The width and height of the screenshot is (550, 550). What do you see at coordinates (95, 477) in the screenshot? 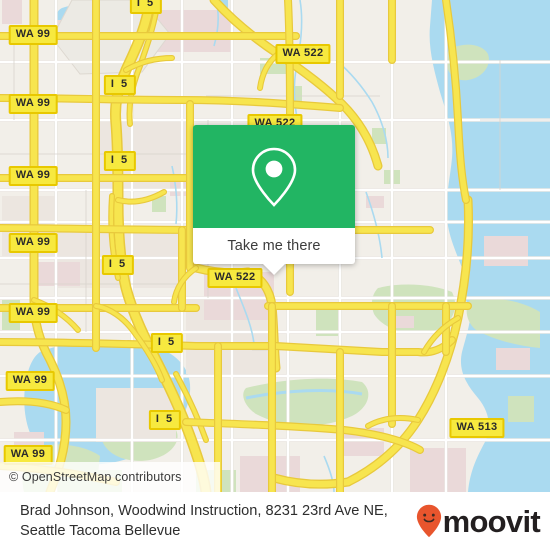
I see `attribution-text: © OpenStreetMap contributors` at bounding box center [95, 477].